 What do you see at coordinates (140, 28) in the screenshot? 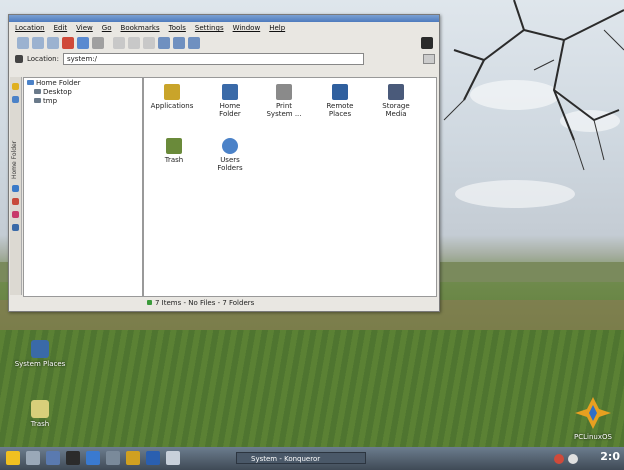
I see `menu-bookmarks: Bookmarks` at bounding box center [140, 28].